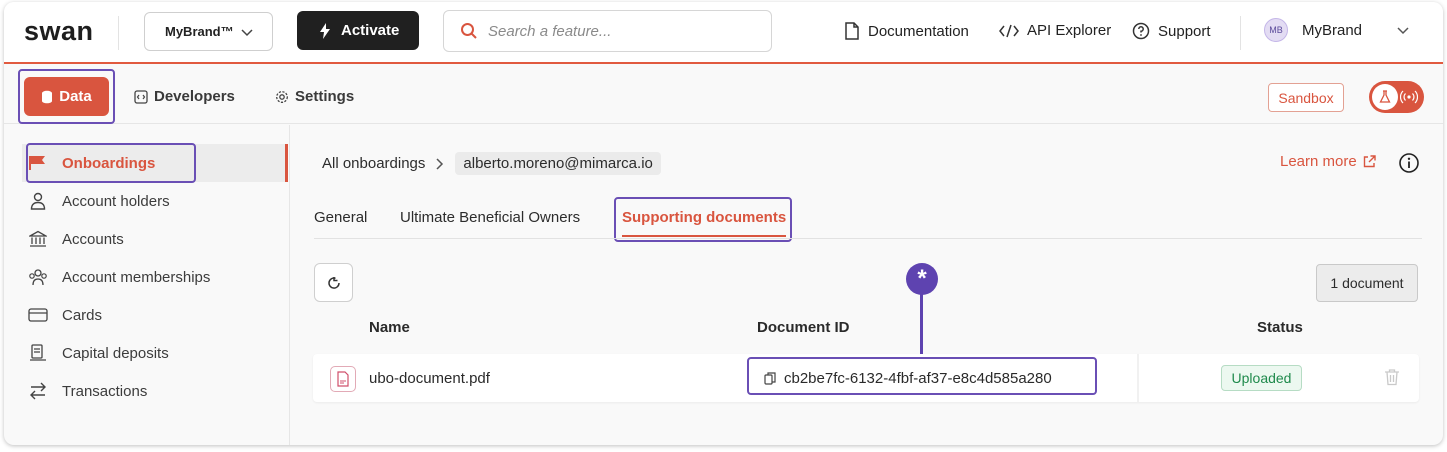  What do you see at coordinates (38, 391) in the screenshot?
I see `transfer-arrows-icon` at bounding box center [38, 391].